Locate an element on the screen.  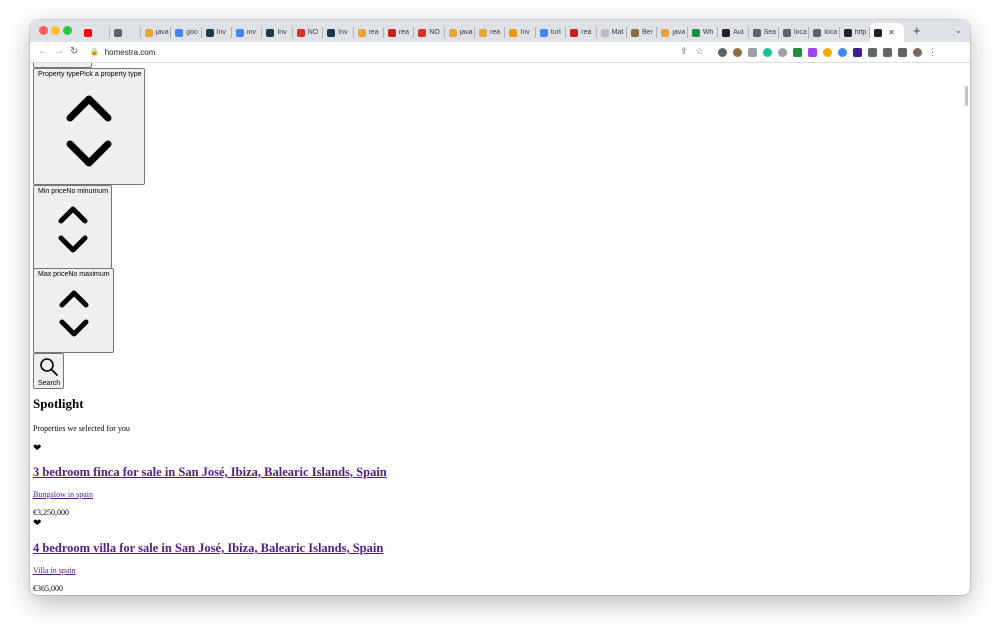
shield-extension-icon is located at coordinates (797, 52).